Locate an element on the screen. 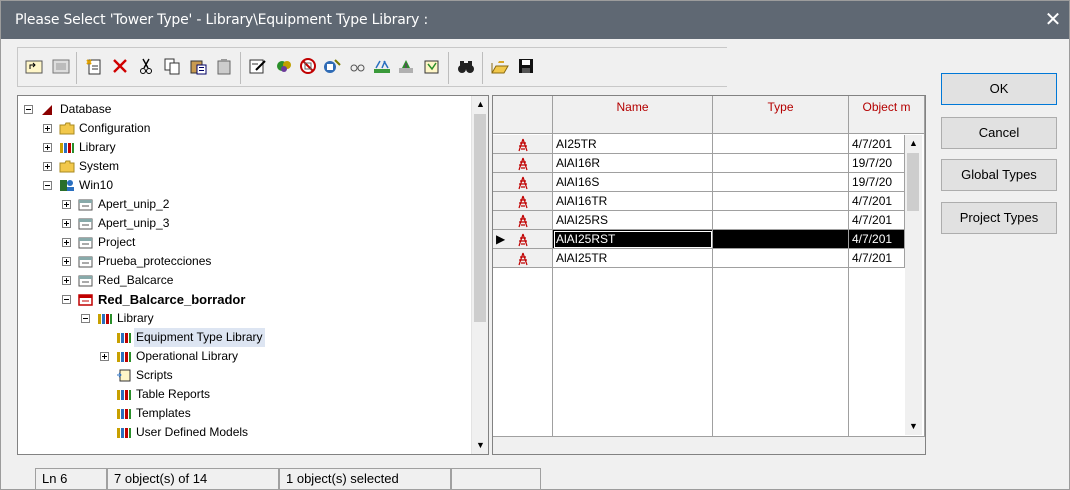 This screenshot has height=490, width=1070. tree-item: Apert_unip_2 is located at coordinates (243, 204).